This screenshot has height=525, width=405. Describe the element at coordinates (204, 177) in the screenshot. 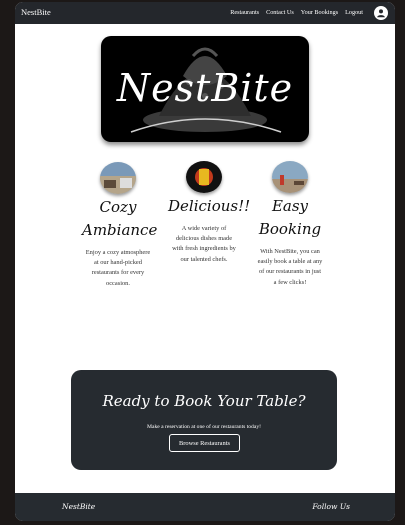

I see `feature-delicious-image` at that location.